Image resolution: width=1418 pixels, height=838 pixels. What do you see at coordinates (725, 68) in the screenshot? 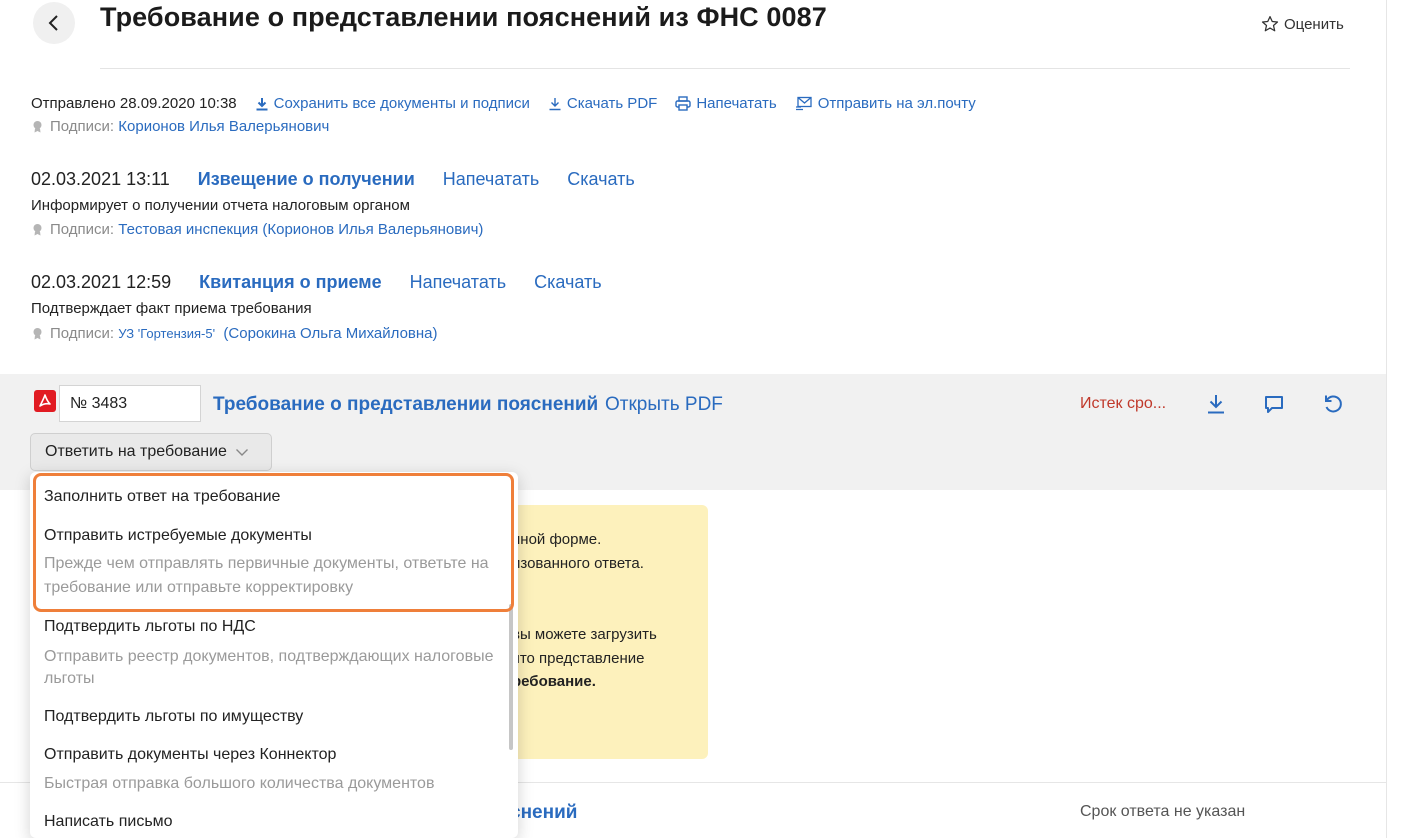
I see `header-divider` at bounding box center [725, 68].